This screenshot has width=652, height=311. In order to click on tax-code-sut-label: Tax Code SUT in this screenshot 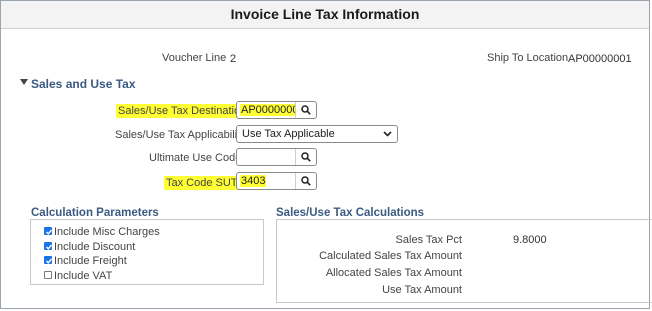, I will do `click(202, 183)`.